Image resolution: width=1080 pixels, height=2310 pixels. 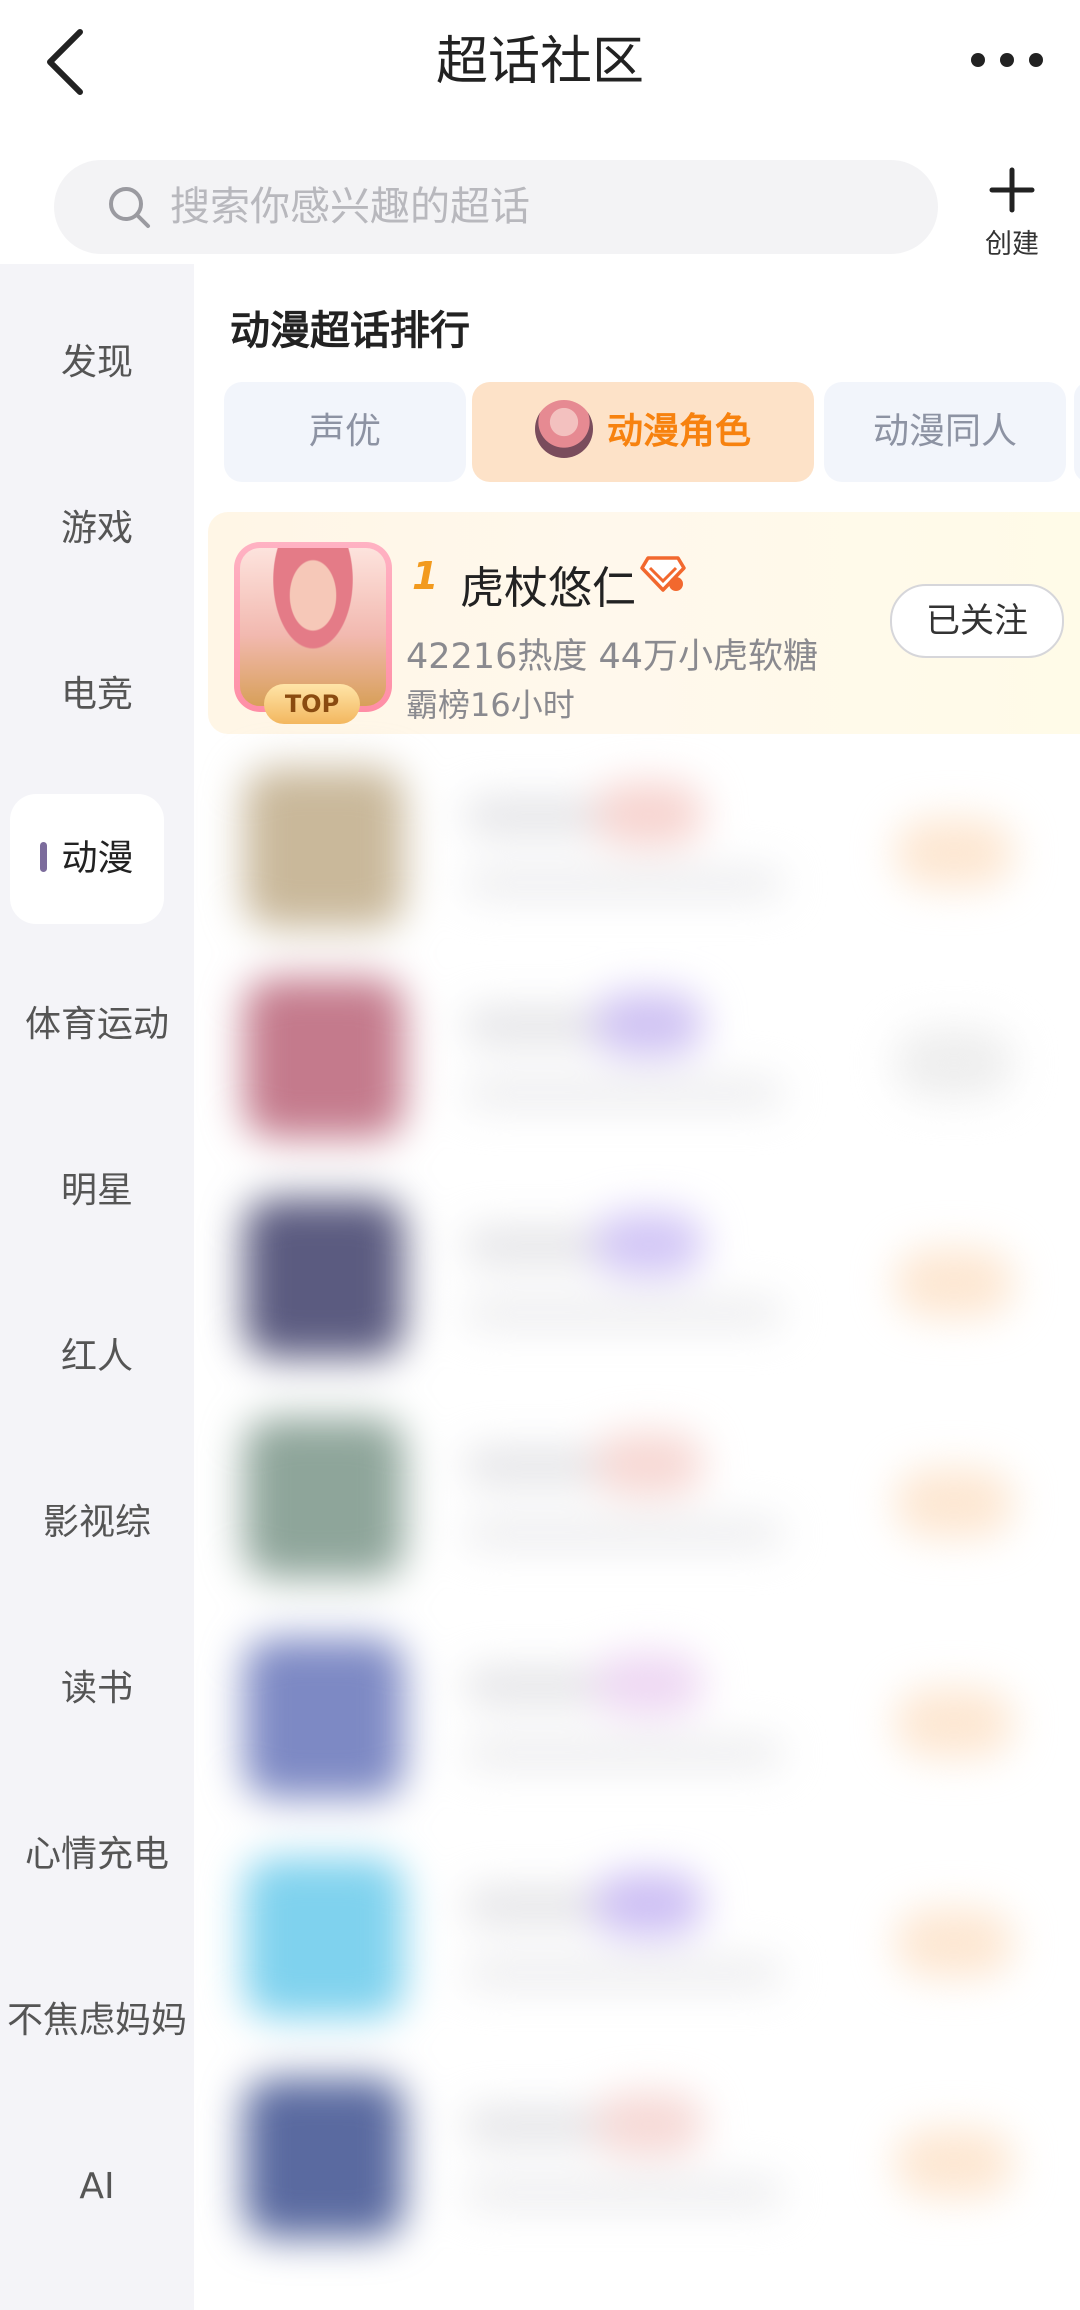 I want to click on search-row: 搜索你感兴趣的超话 创建, so click(x=540, y=194).